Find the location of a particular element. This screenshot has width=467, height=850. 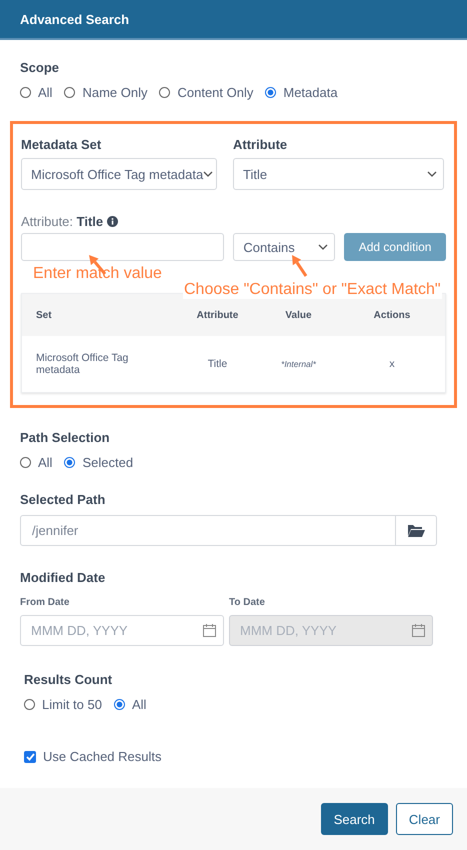

folder-icon is located at coordinates (416, 530).